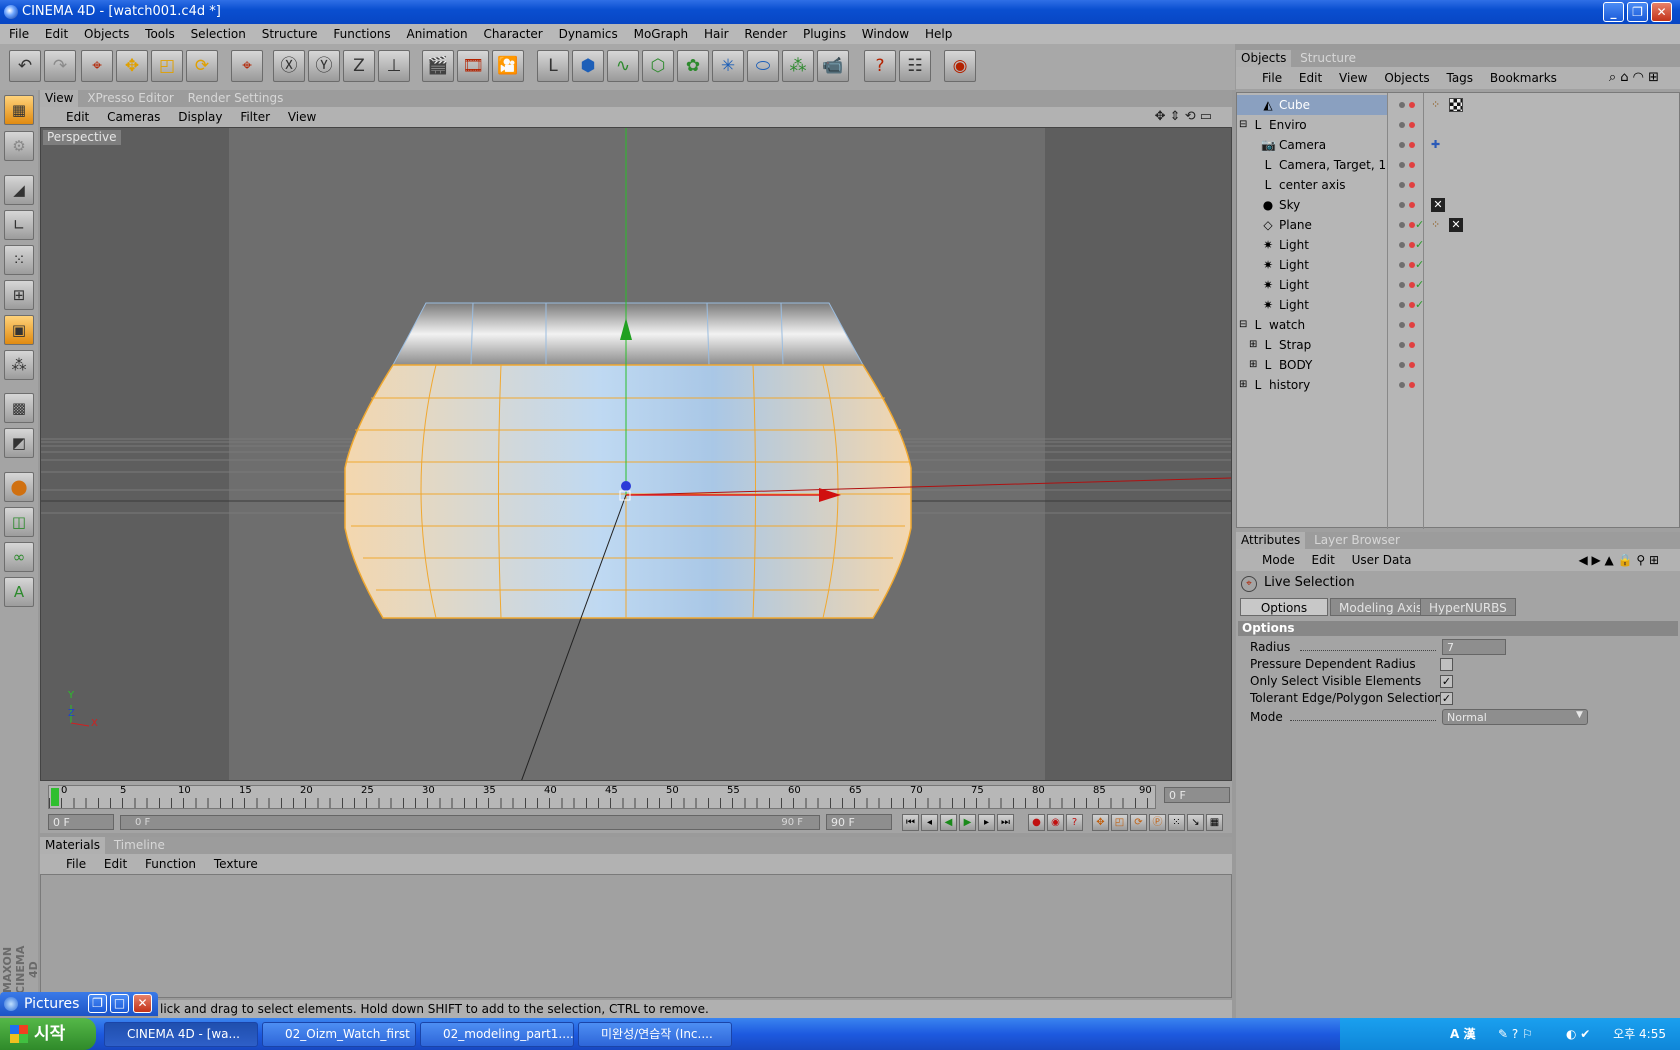 This screenshot has width=1680, height=1050. I want to click on scene-object-icon: ⬭, so click(763, 66).